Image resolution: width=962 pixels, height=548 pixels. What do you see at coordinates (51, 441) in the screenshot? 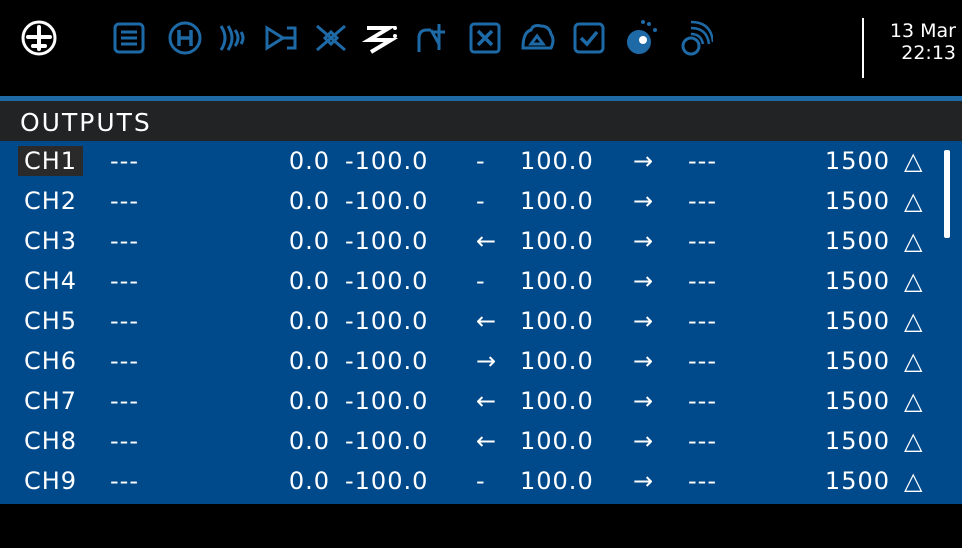
I see `channel-name: CH8` at bounding box center [51, 441].